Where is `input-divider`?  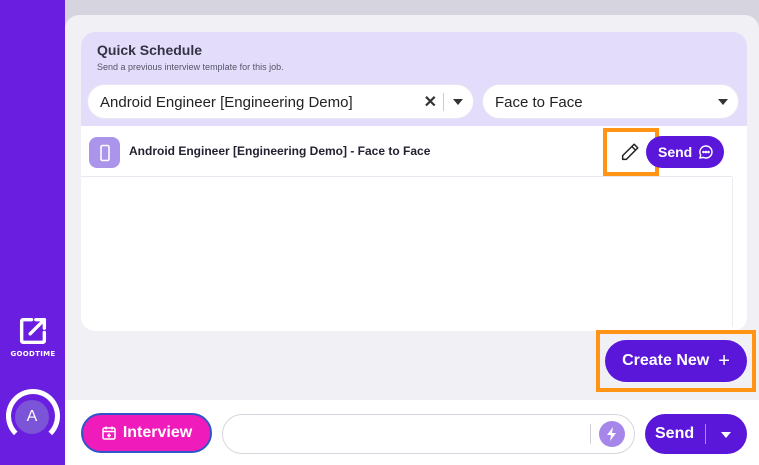 input-divider is located at coordinates (590, 434).